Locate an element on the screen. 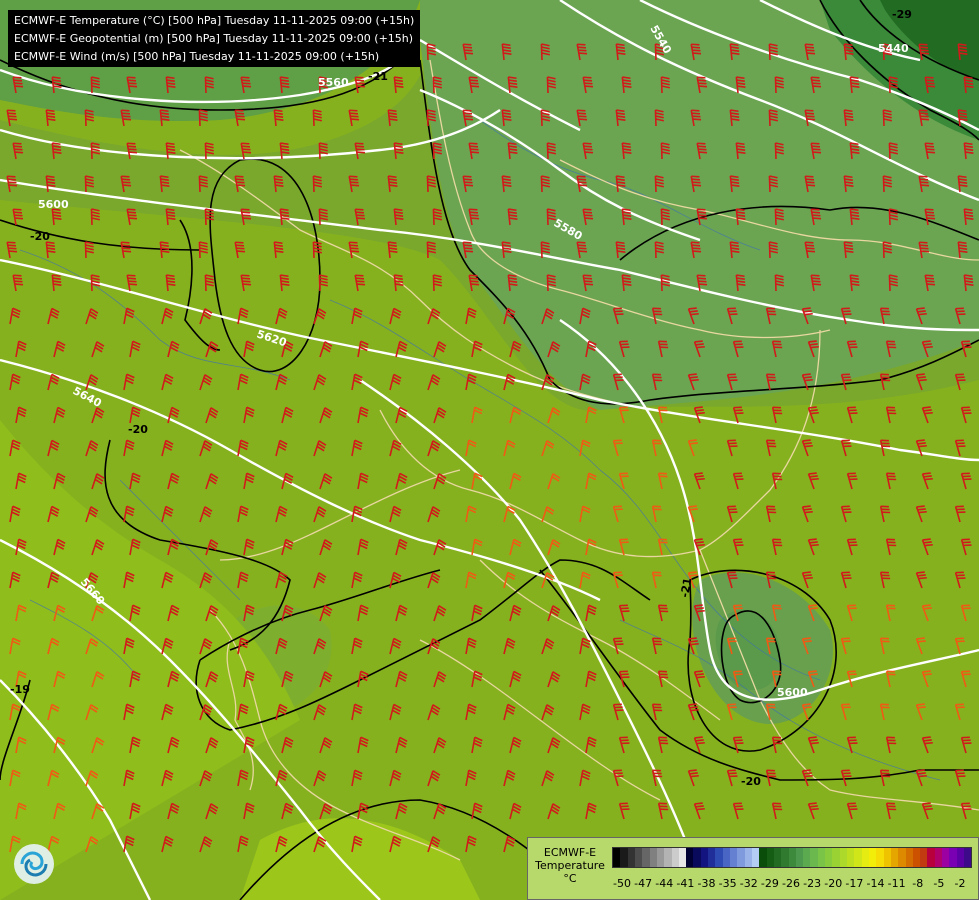 Image resolution: width=979 pixels, height=900 pixels. legend-color-bar is located at coordinates (792, 857).